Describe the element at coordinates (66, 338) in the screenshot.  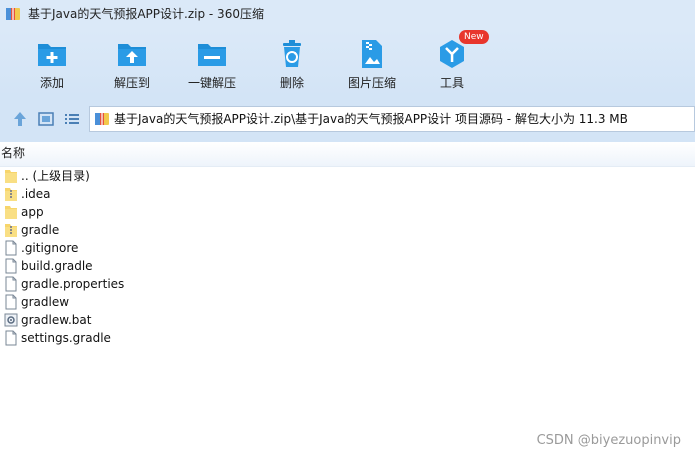
I see `file-name: settings.gradle` at that location.